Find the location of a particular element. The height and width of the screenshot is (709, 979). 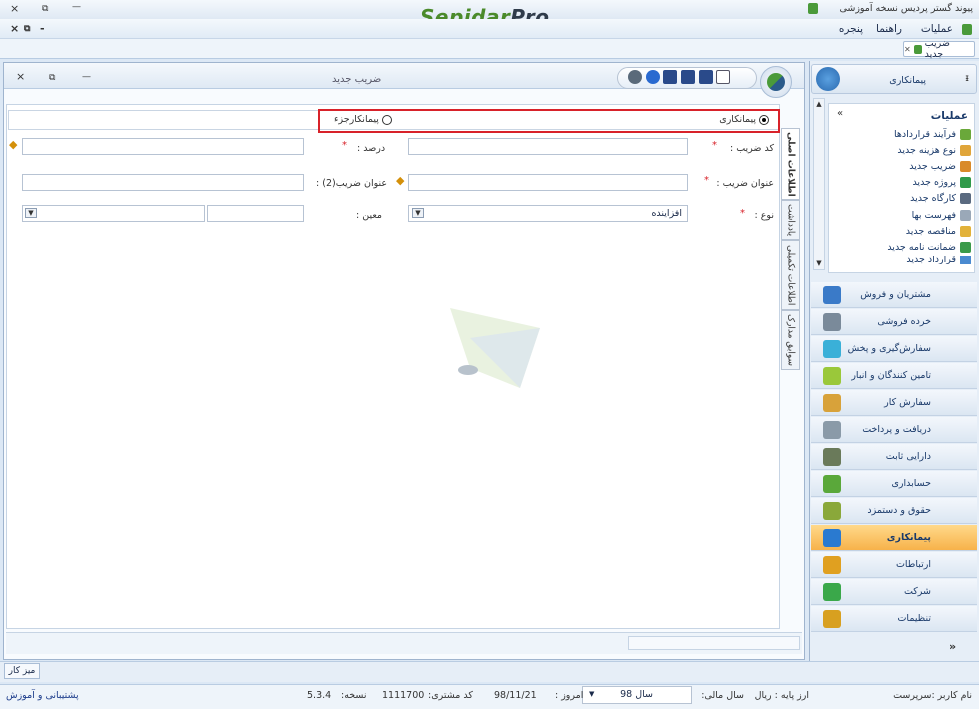

contracting-header-icon is located at coordinates (828, 79).